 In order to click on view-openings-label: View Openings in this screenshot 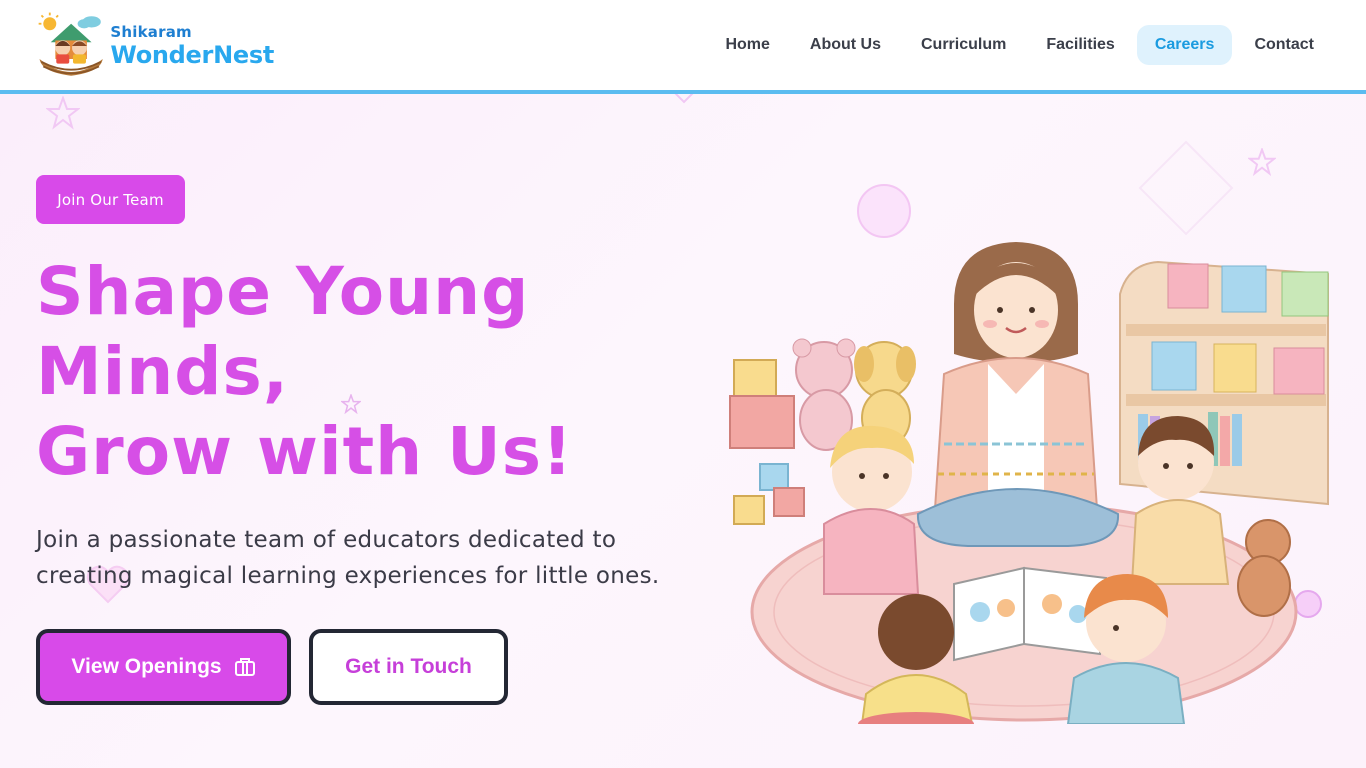, I will do `click(146, 666)`.